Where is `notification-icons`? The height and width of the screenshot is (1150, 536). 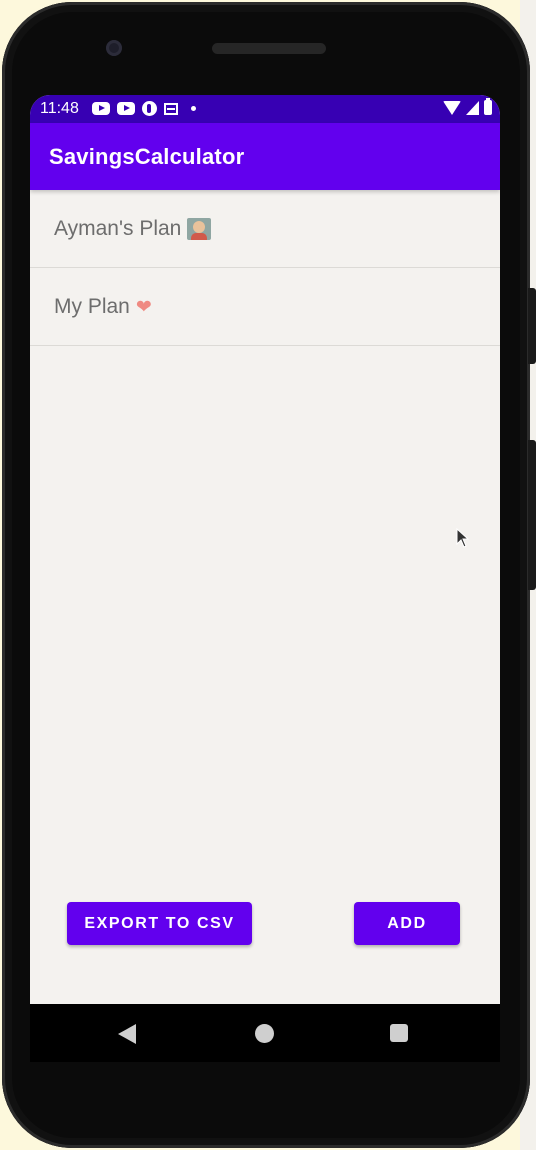 notification-icons is located at coordinates (144, 108).